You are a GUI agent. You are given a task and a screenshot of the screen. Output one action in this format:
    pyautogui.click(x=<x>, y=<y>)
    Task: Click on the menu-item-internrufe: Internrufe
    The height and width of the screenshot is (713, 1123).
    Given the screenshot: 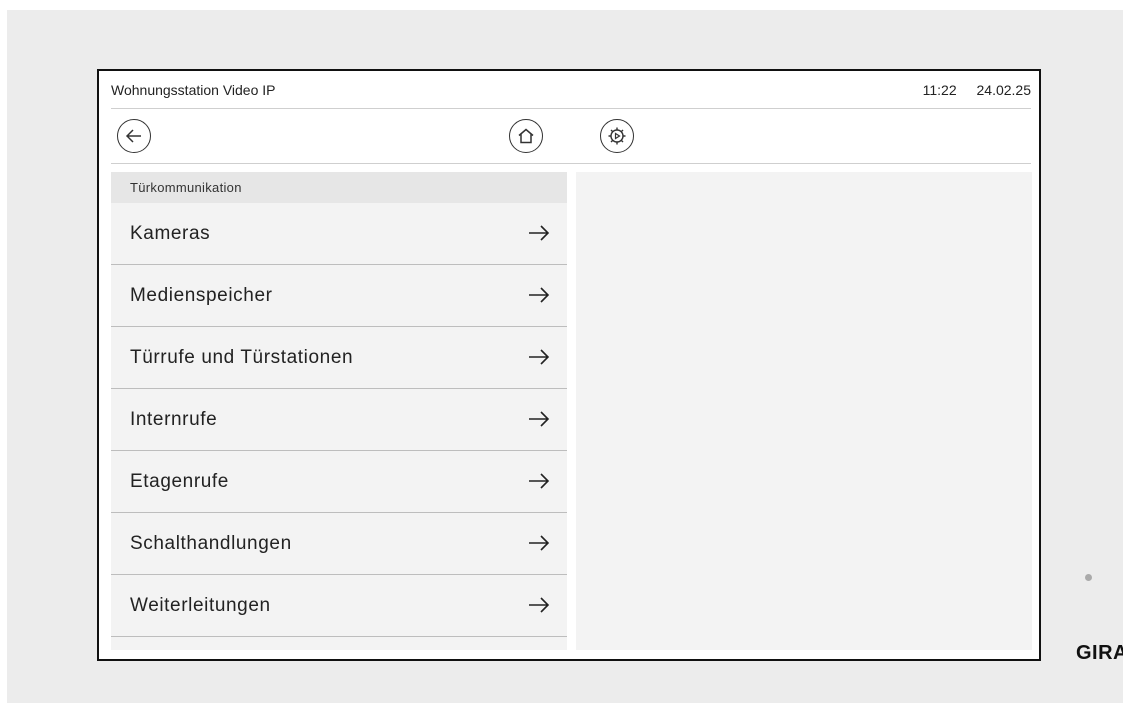 What is the action you would take?
    pyautogui.click(x=339, y=420)
    